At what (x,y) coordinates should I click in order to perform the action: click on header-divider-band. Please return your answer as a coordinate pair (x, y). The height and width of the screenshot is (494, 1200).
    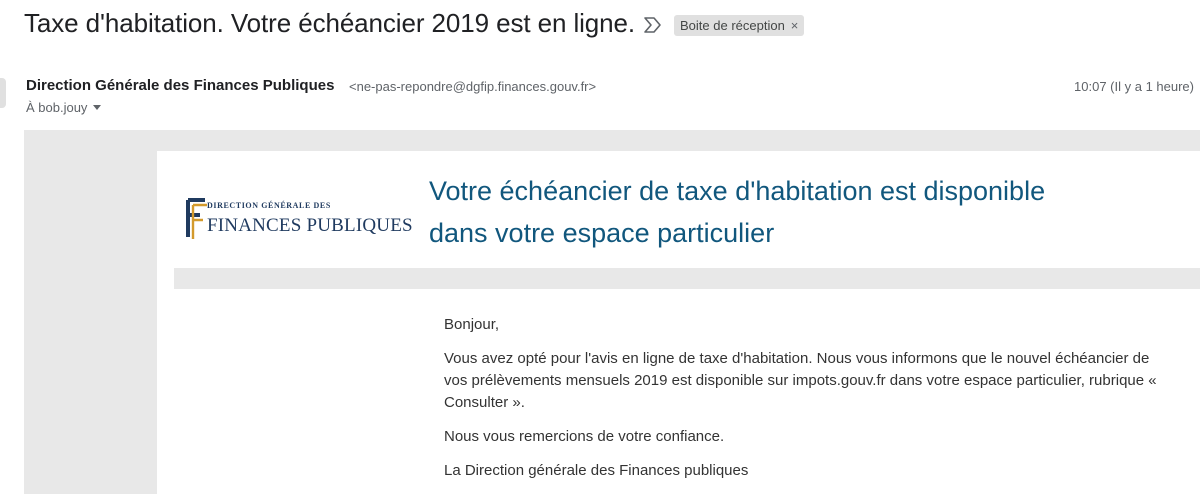
    Looking at the image, I should click on (687, 278).